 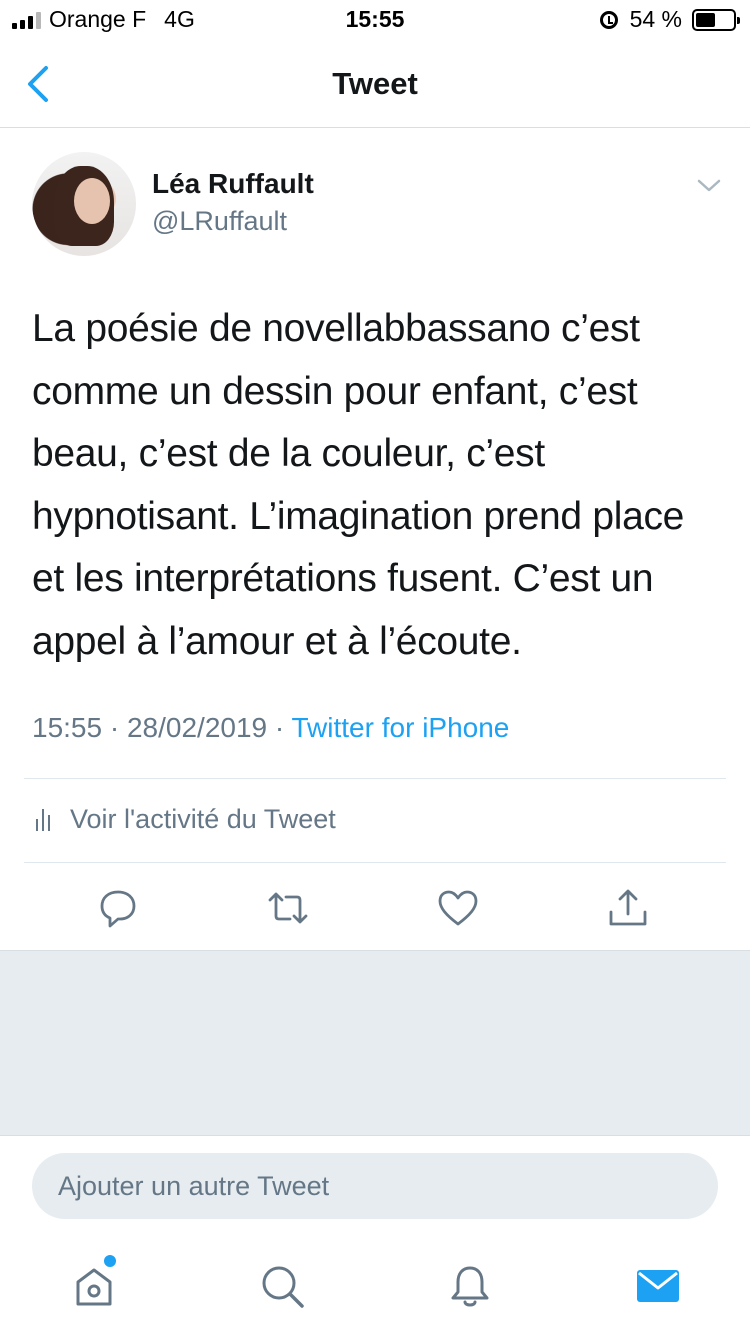 What do you see at coordinates (375, 20) in the screenshot?
I see `status-bar: Orange F 4G 15:55 54 %` at bounding box center [375, 20].